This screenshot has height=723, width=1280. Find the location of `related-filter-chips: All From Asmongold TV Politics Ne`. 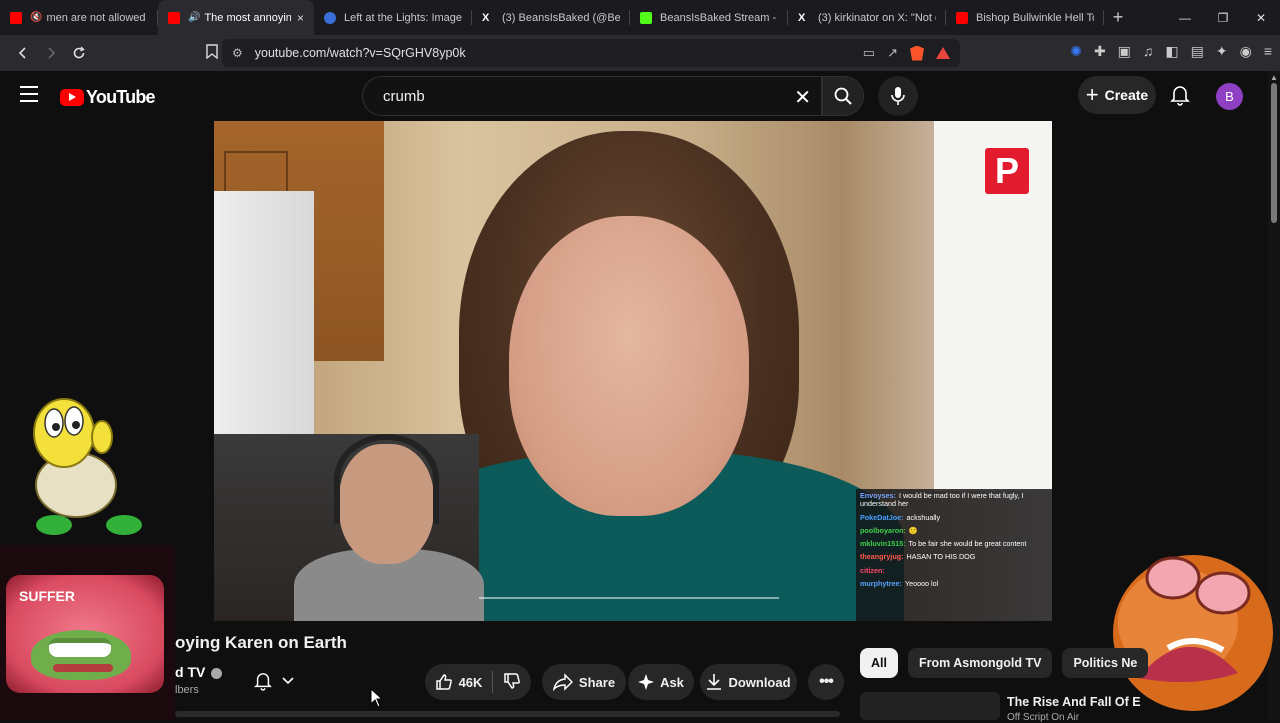

related-filter-chips: All From Asmongold TV Politics Ne is located at coordinates (1004, 663).